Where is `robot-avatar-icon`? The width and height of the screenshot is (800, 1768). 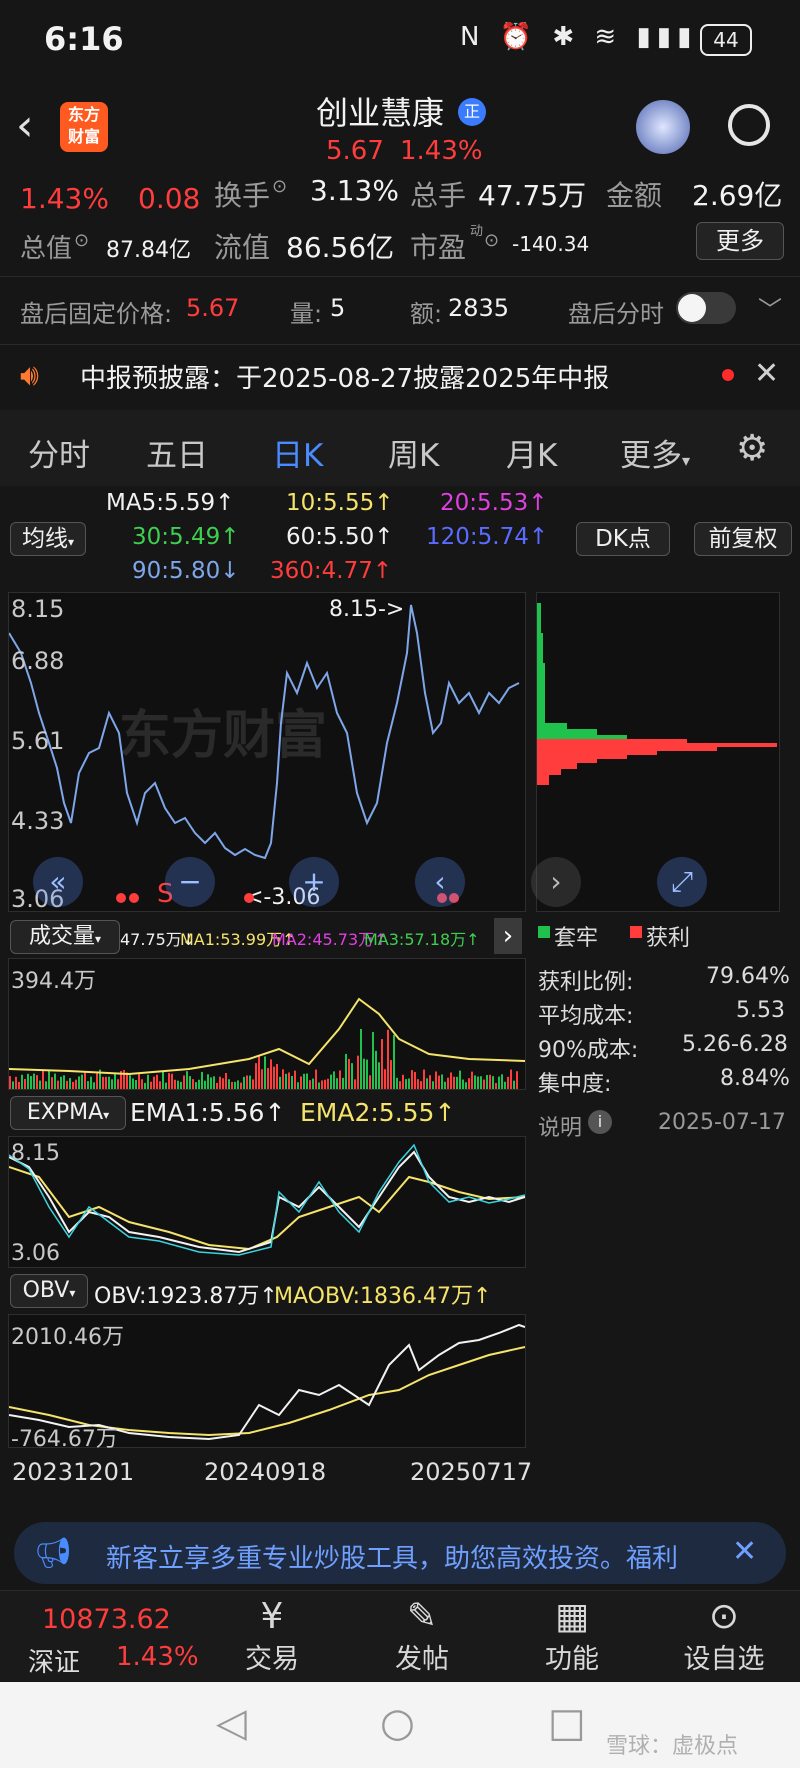
robot-avatar-icon is located at coordinates (663, 127).